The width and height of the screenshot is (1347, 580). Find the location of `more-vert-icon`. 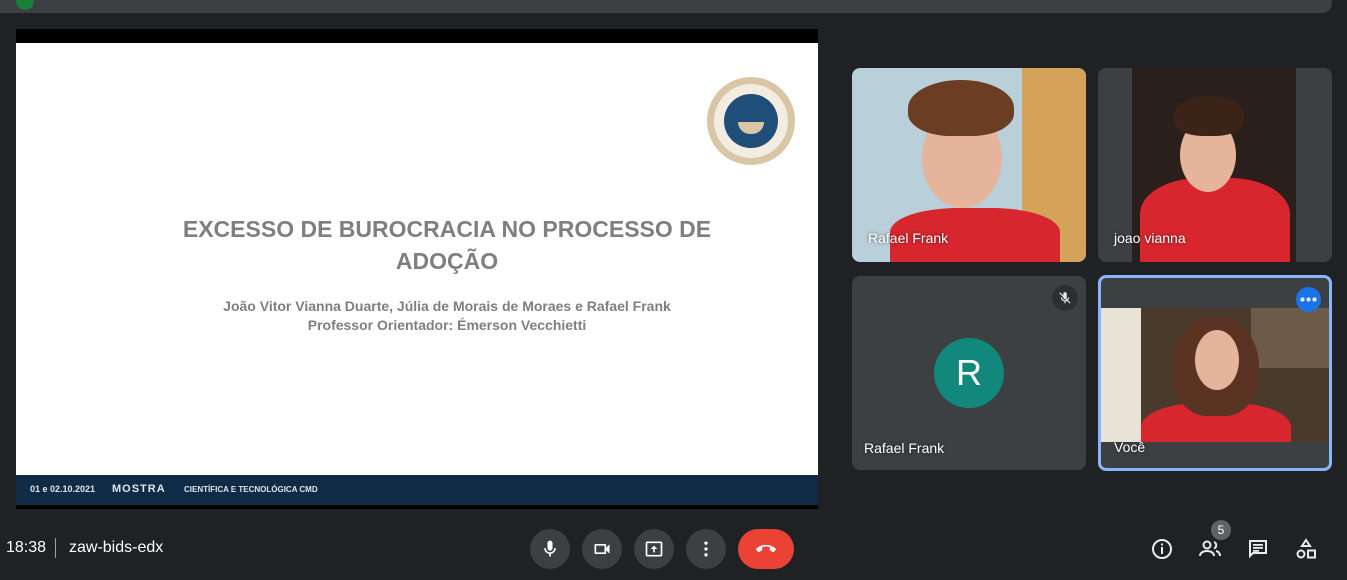

more-vert-icon is located at coordinates (706, 549).